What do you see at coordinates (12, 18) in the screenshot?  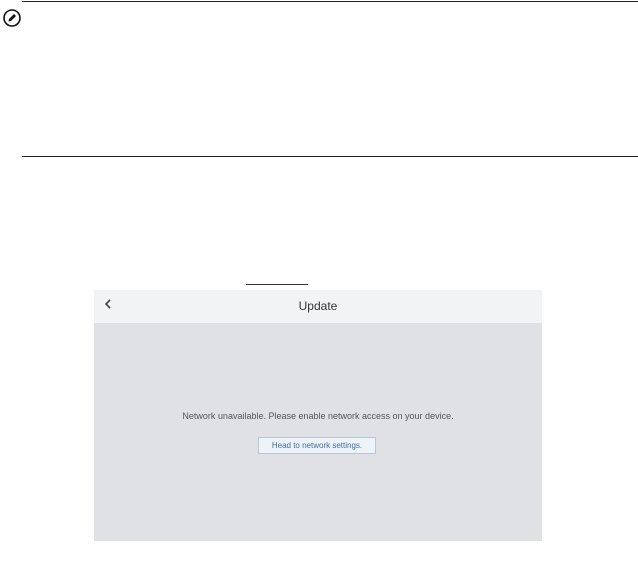 I see `pencil-circle-icon` at bounding box center [12, 18].